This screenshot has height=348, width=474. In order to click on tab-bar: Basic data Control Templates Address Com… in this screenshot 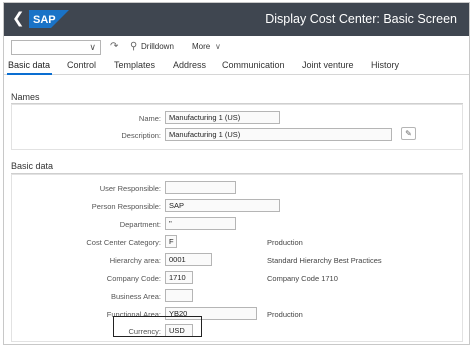, I will do `click(236, 66)`.